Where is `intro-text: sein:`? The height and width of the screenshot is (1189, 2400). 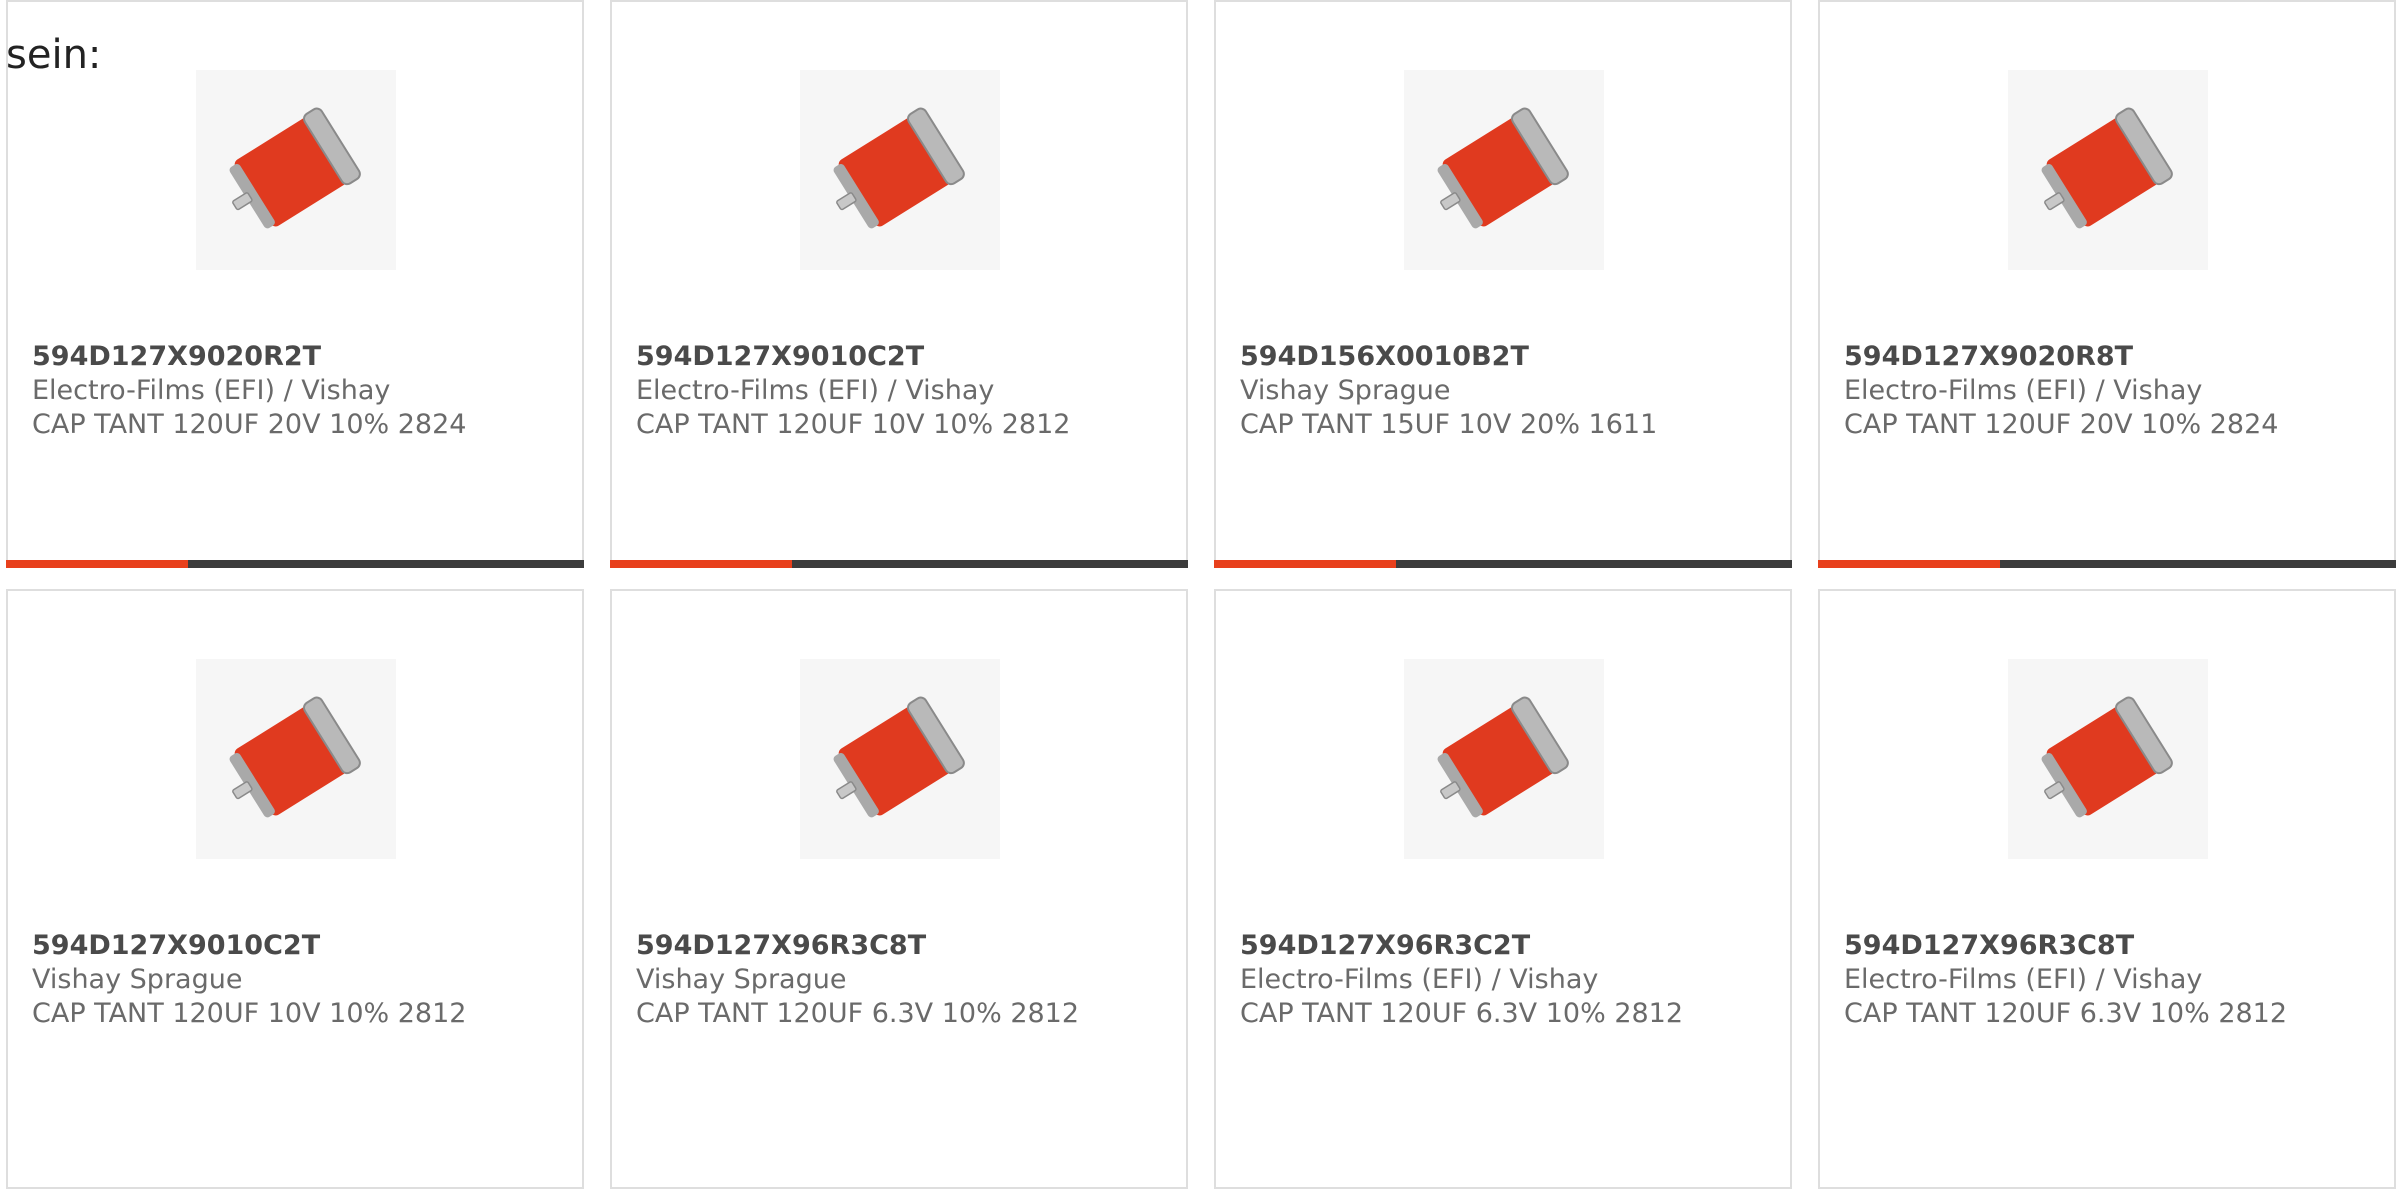
intro-text: sein: is located at coordinates (54, 55).